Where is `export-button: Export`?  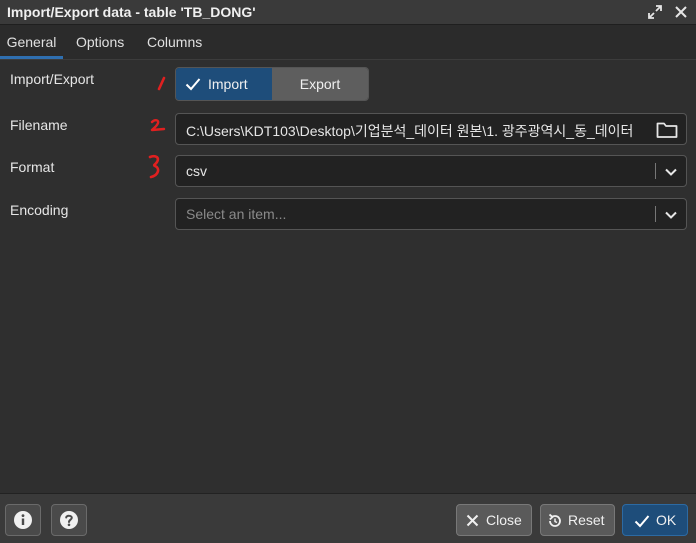 export-button: Export is located at coordinates (320, 84).